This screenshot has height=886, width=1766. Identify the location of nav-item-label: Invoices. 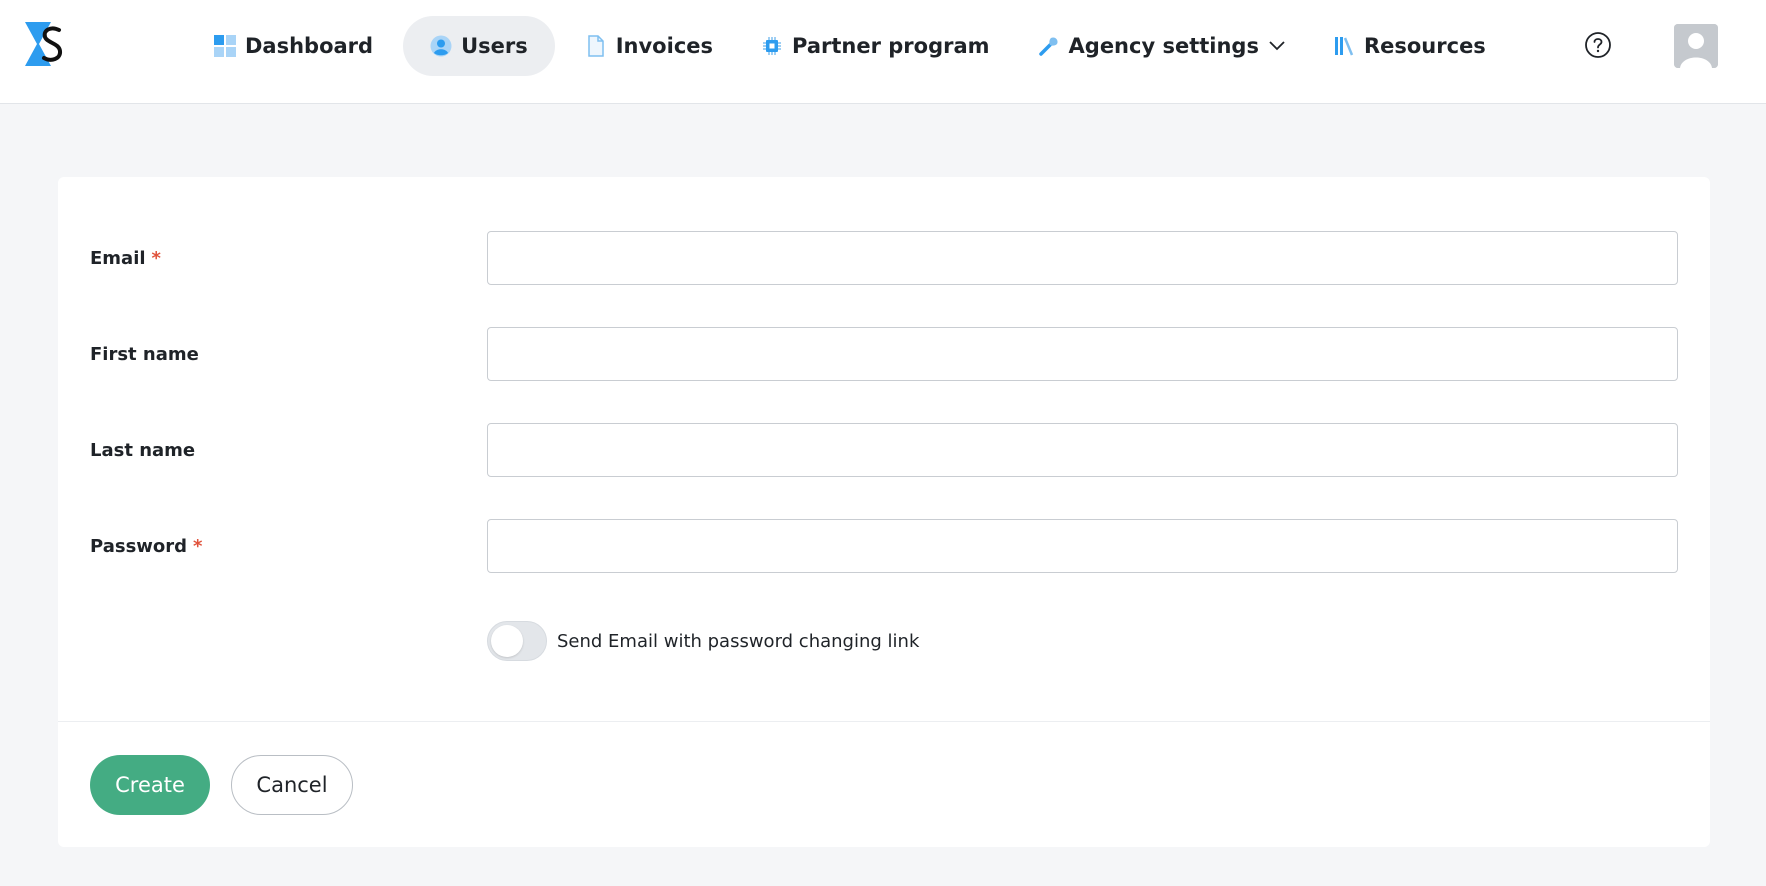
(664, 46).